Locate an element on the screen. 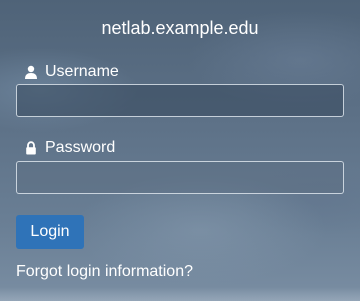  username-label-text: Username is located at coordinates (82, 71).